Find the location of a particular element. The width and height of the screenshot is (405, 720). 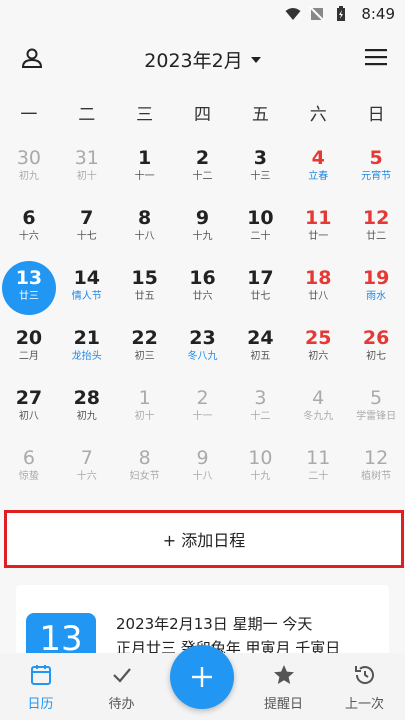

lunar-label: 冬九九 is located at coordinates (318, 416).